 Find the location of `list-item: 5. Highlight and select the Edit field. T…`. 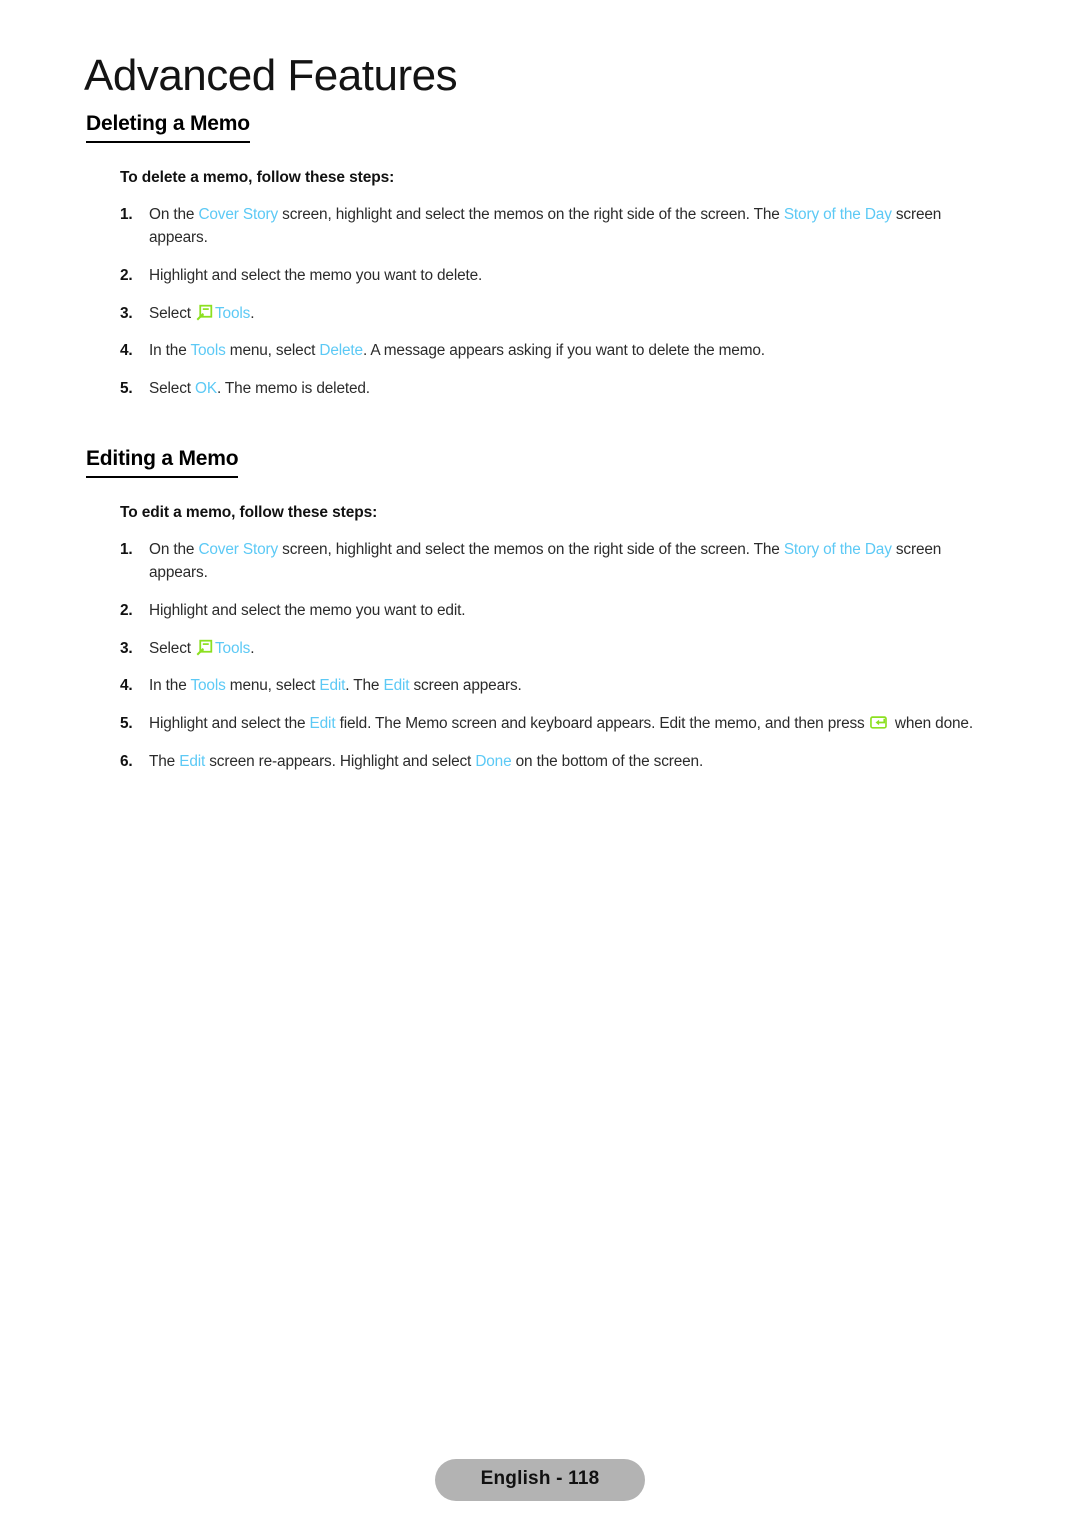

list-item: 5. Highlight and select the Edit field. T… is located at coordinates (559, 724).